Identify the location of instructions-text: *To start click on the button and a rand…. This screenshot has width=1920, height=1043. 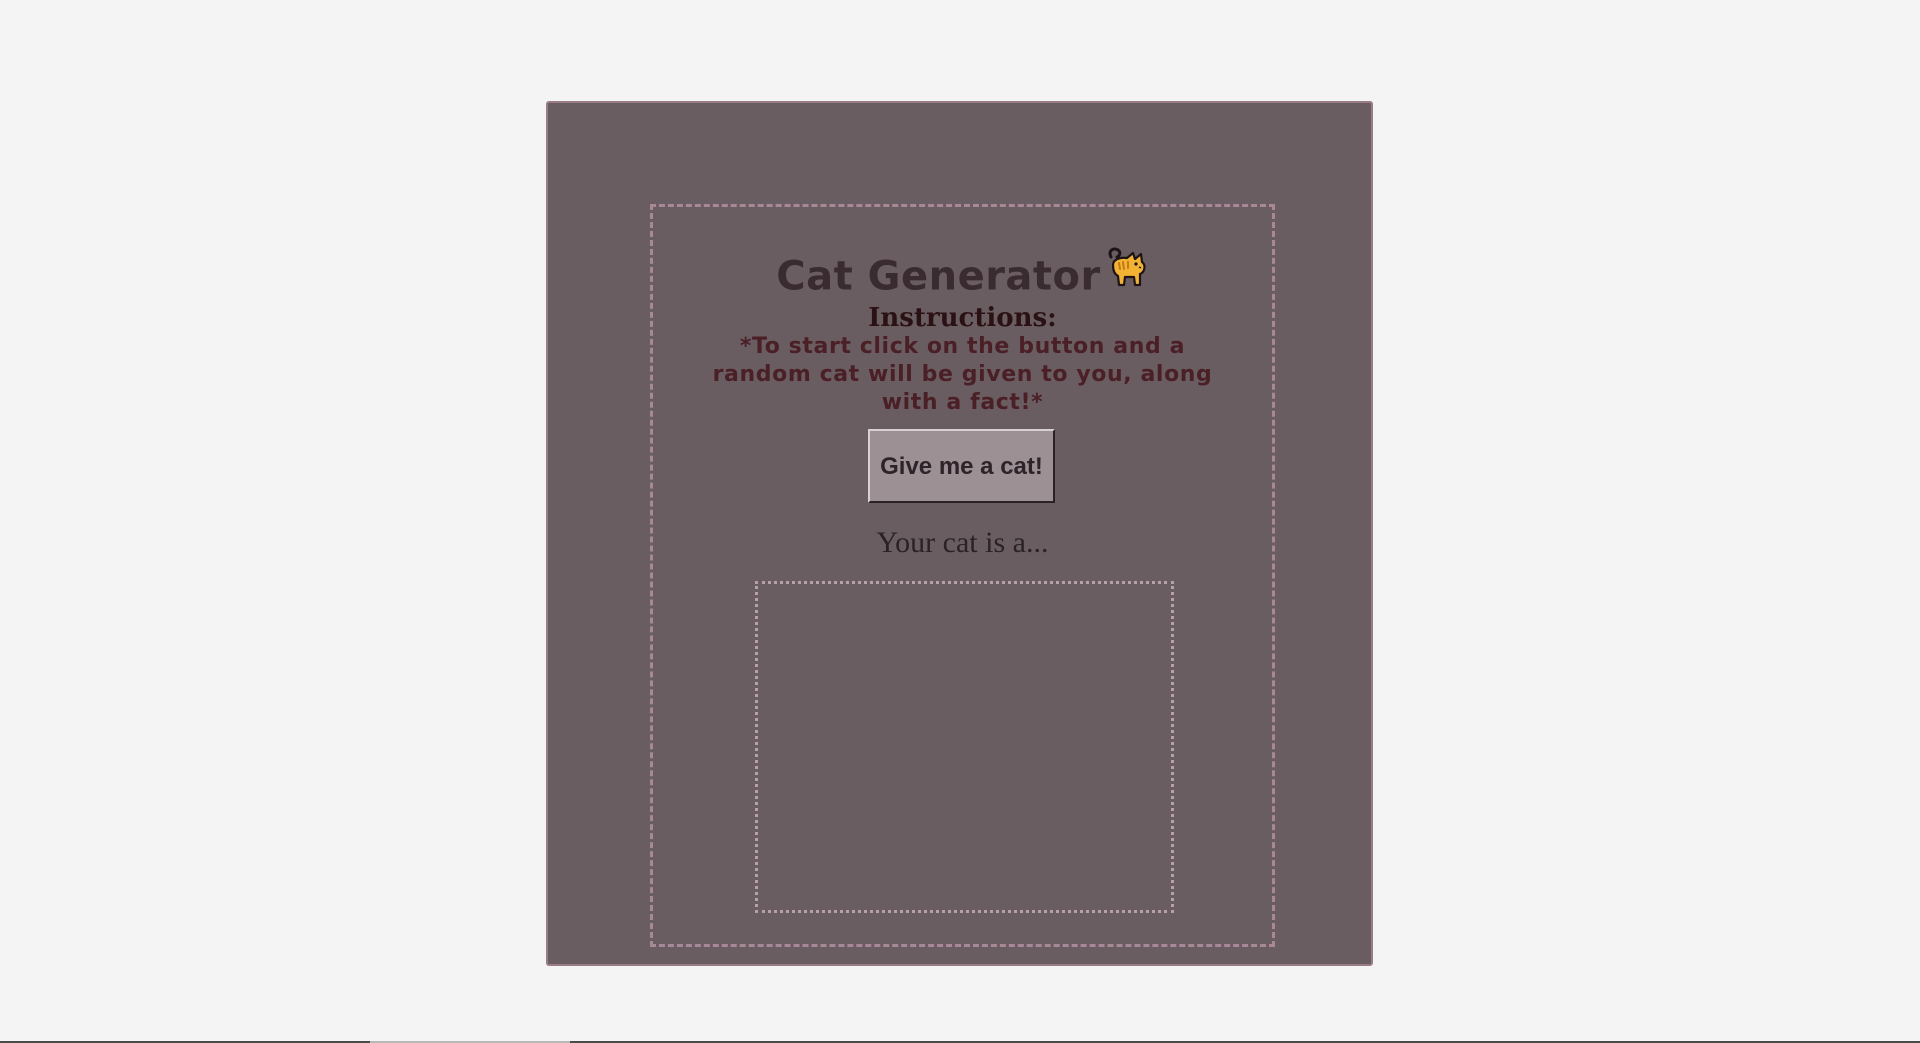
(962, 374).